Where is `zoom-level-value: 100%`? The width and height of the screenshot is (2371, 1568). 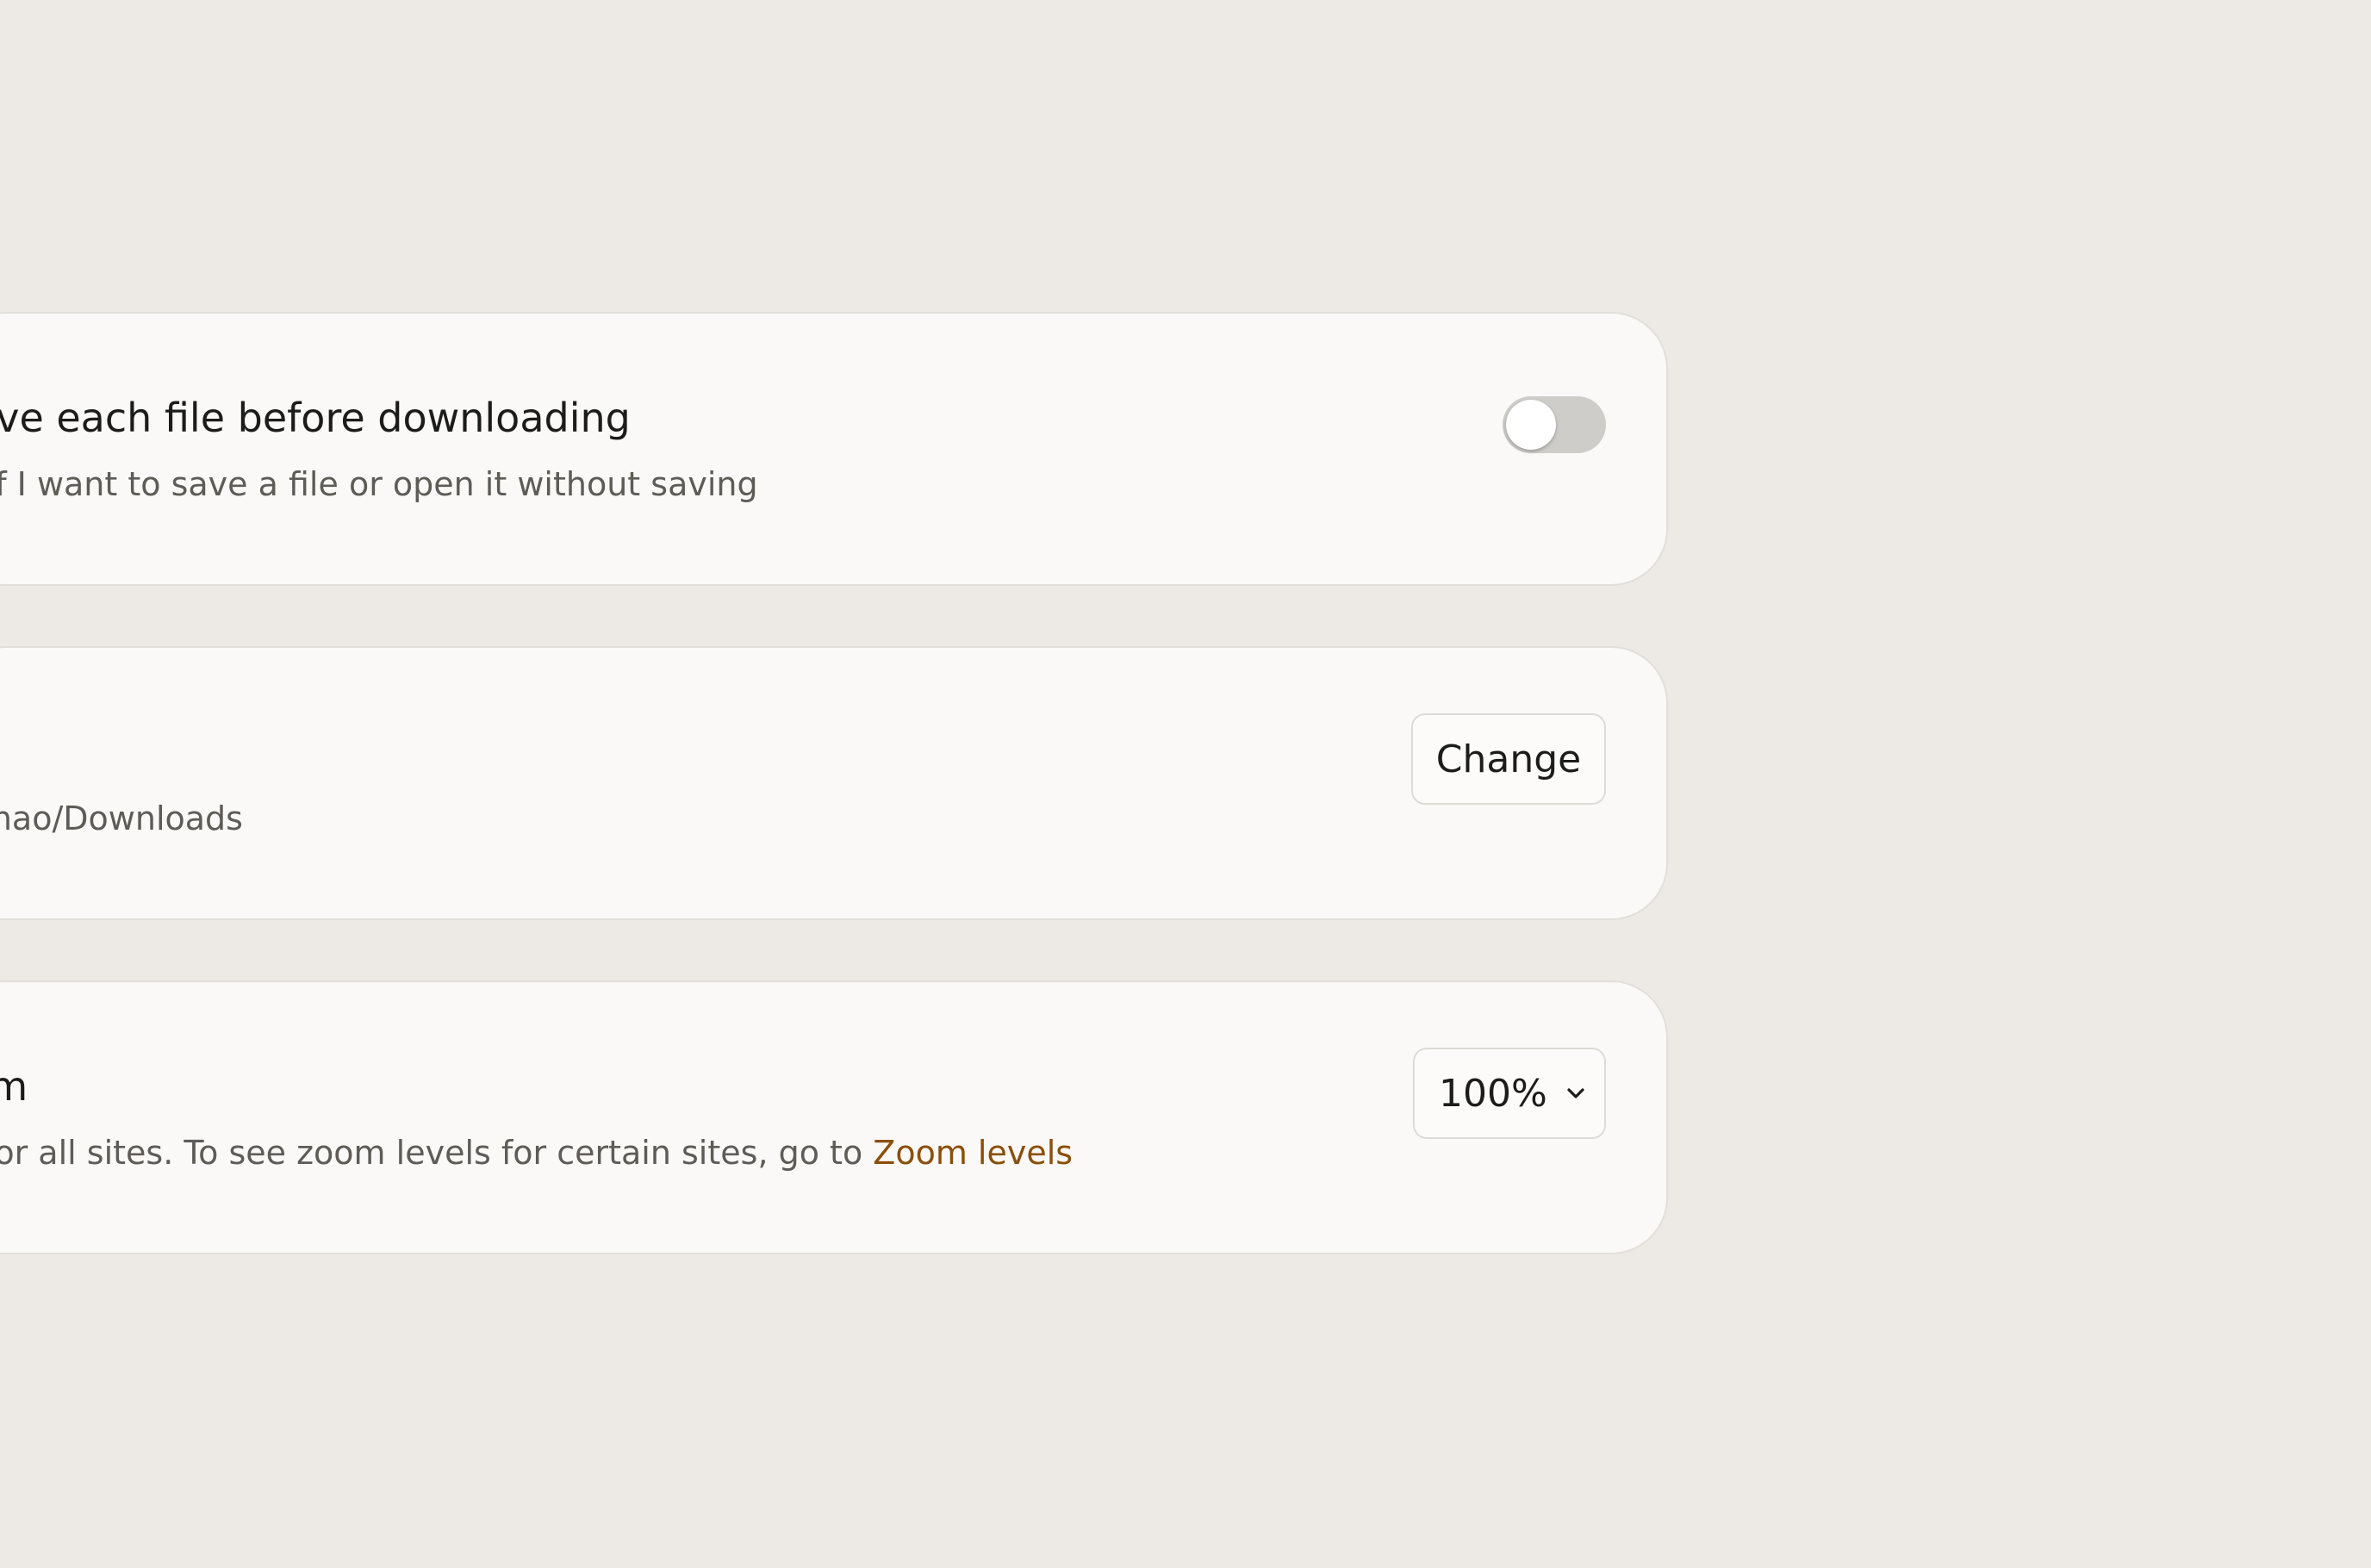 zoom-level-value: 100% is located at coordinates (1493, 1094).